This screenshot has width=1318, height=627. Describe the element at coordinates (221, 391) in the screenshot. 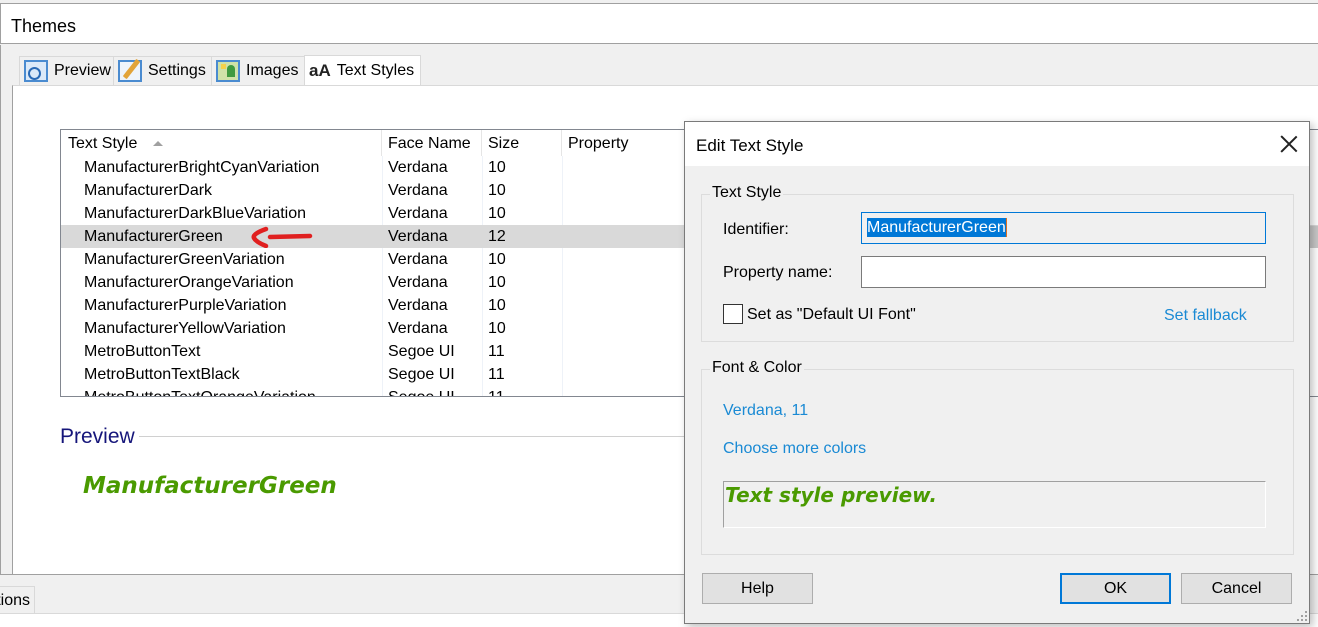

I see `cell-text-style: MetroButtonTextOrangeVariation` at that location.